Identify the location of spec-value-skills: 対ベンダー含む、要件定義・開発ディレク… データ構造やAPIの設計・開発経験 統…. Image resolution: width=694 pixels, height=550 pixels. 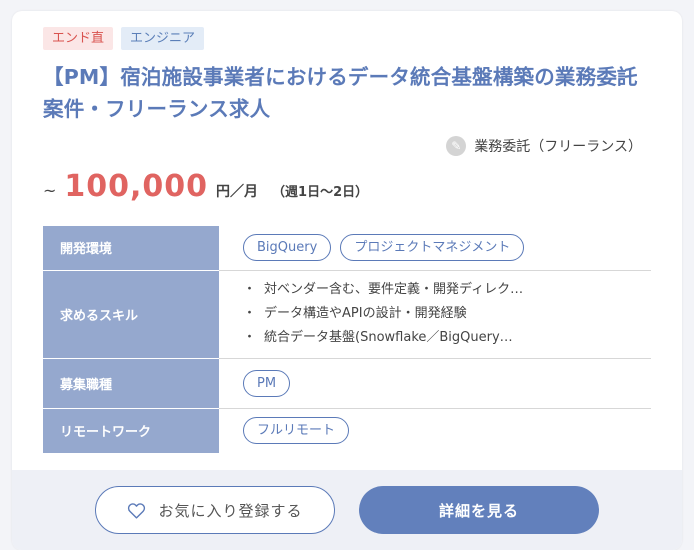
(435, 314).